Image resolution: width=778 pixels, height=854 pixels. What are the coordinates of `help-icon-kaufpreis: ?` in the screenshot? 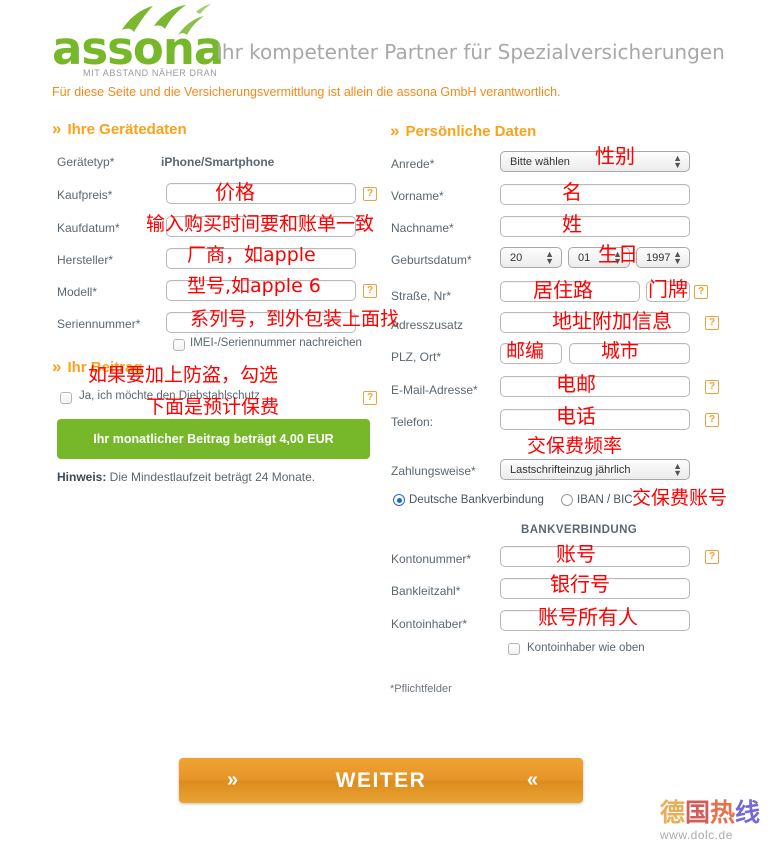 It's located at (370, 194).